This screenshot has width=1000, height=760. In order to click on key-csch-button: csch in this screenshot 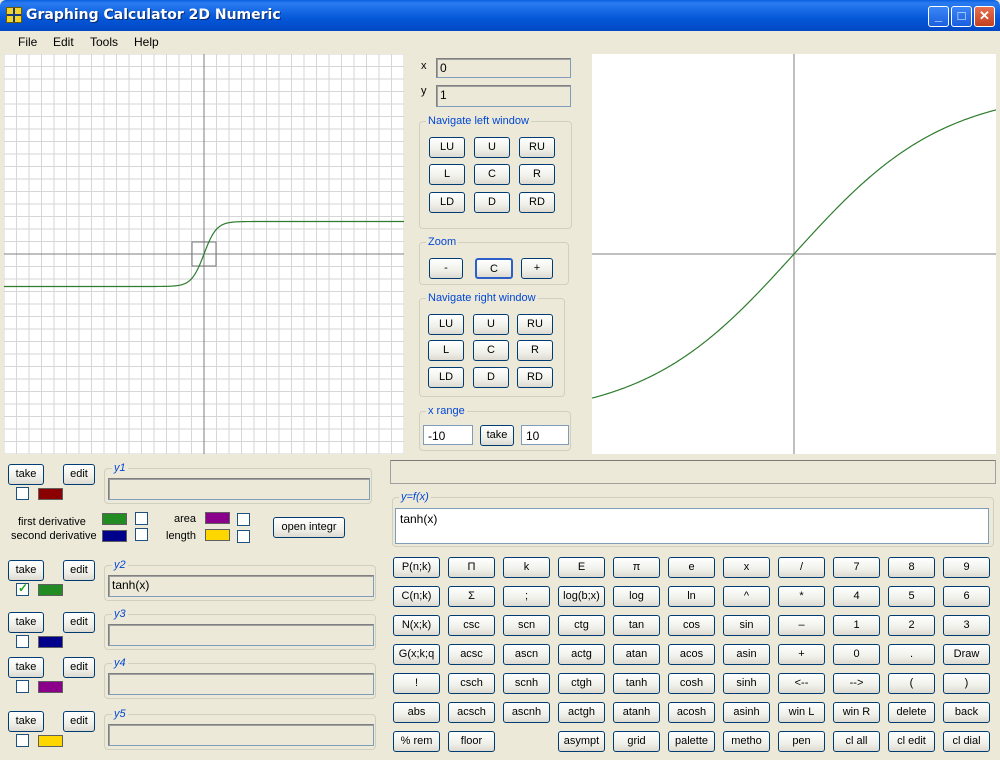, I will do `click(471, 683)`.